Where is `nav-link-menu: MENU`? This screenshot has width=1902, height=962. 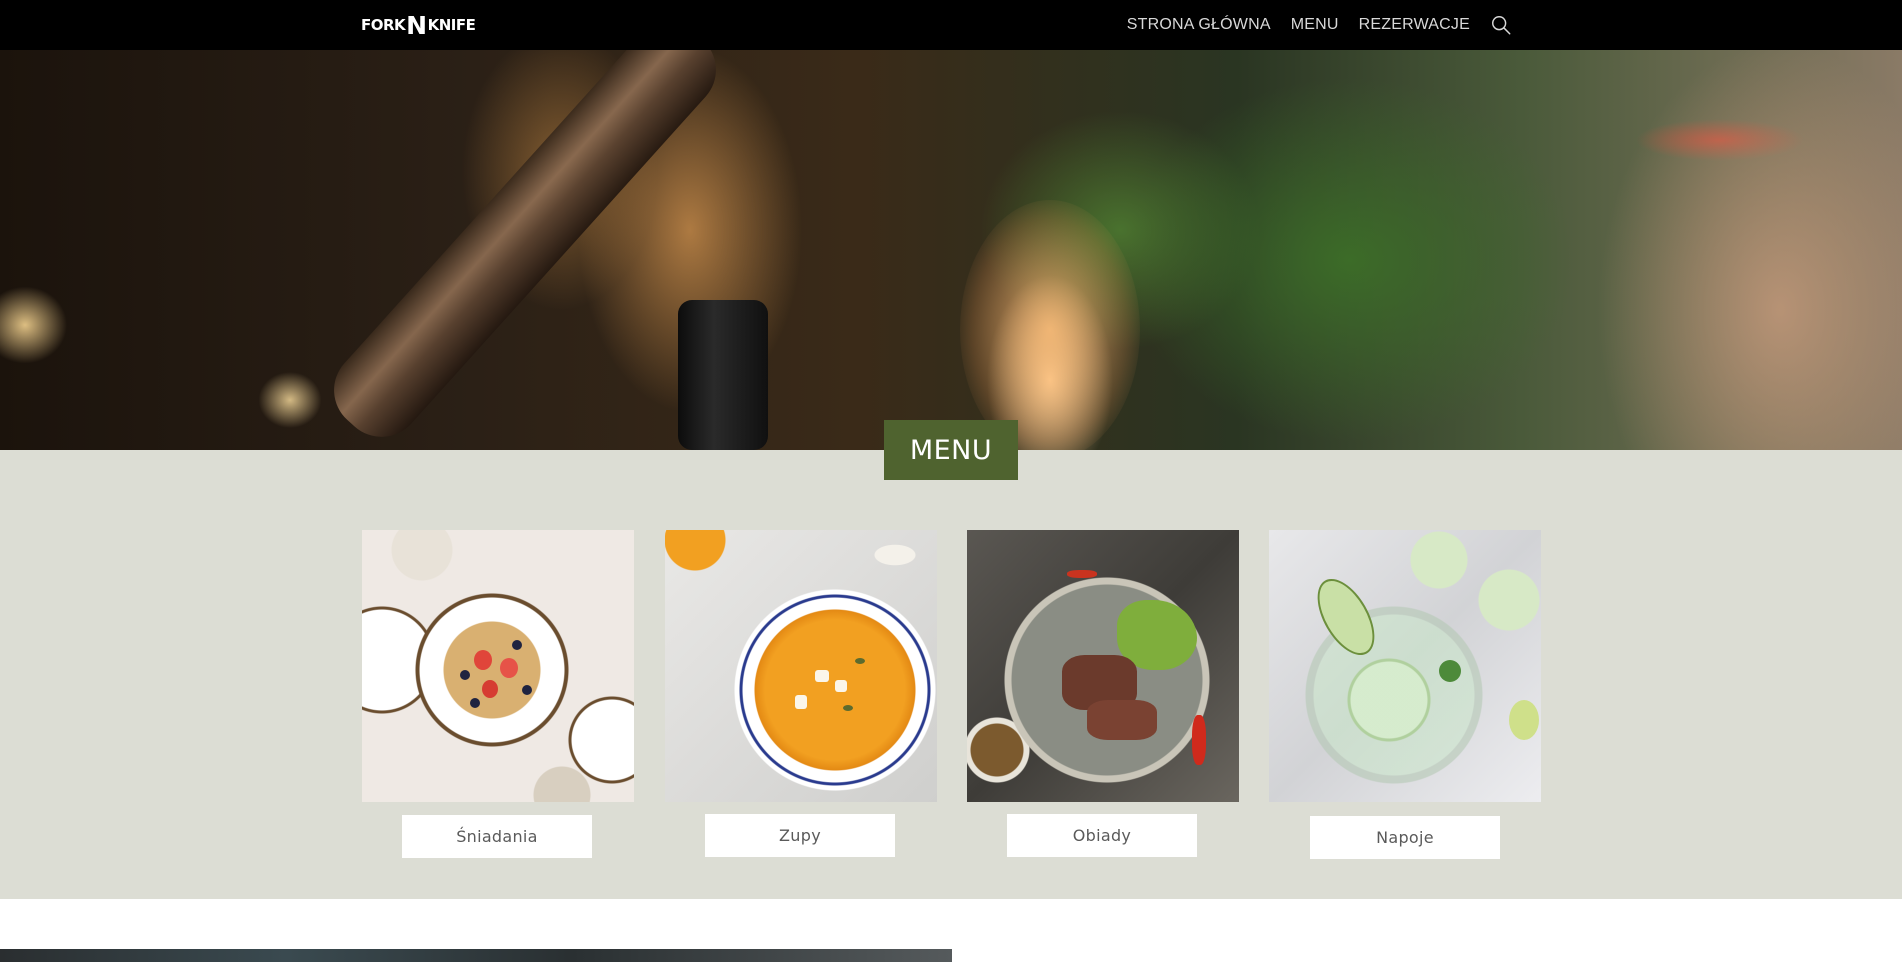 nav-link-menu: MENU is located at coordinates (1315, 25).